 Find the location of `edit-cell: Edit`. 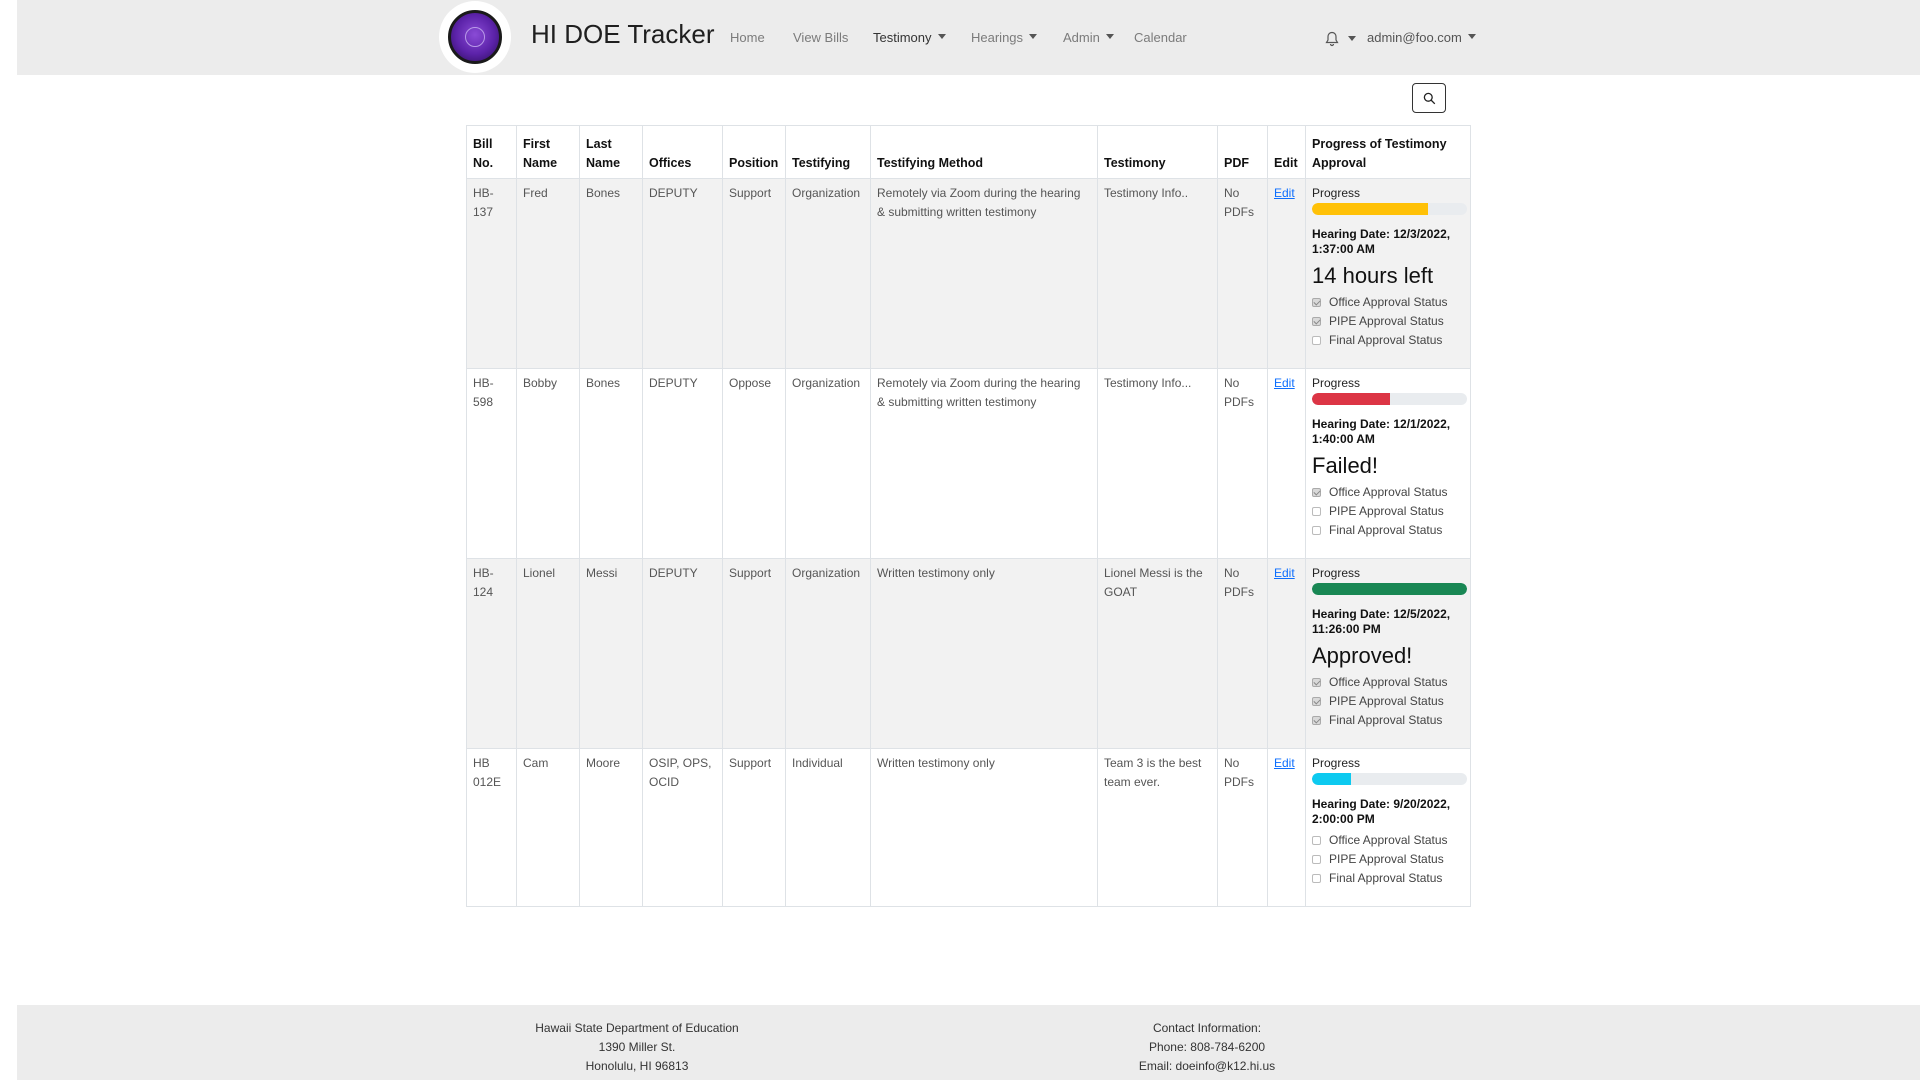

edit-cell: Edit is located at coordinates (1286, 653).